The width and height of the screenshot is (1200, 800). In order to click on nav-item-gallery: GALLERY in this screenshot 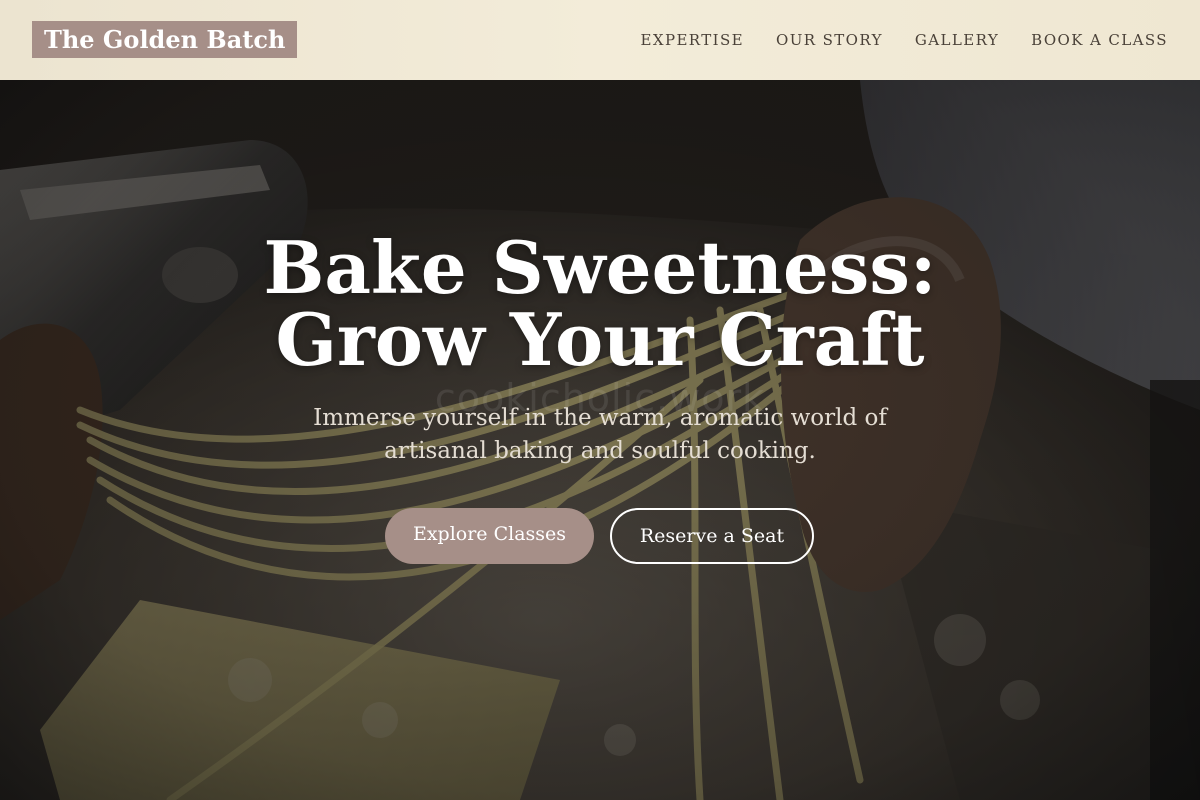, I will do `click(957, 40)`.